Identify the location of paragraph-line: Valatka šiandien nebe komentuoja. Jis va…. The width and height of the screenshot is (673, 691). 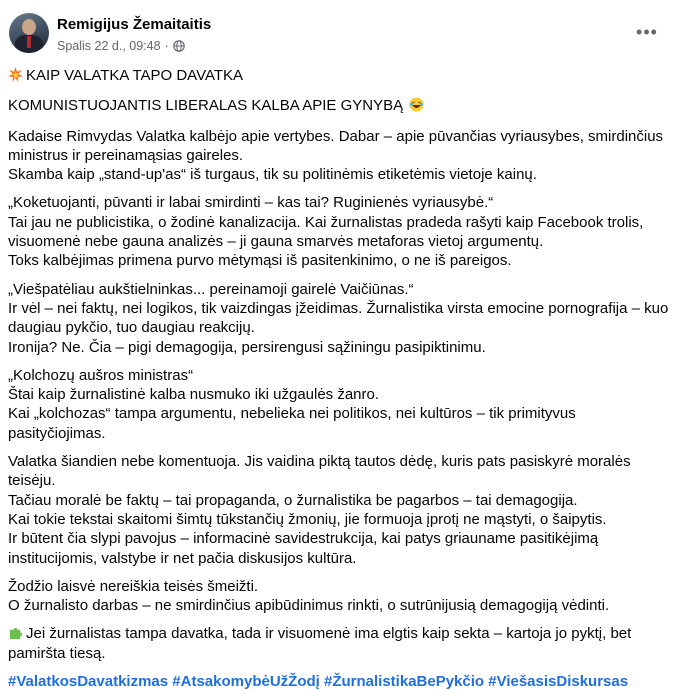
(319, 462).